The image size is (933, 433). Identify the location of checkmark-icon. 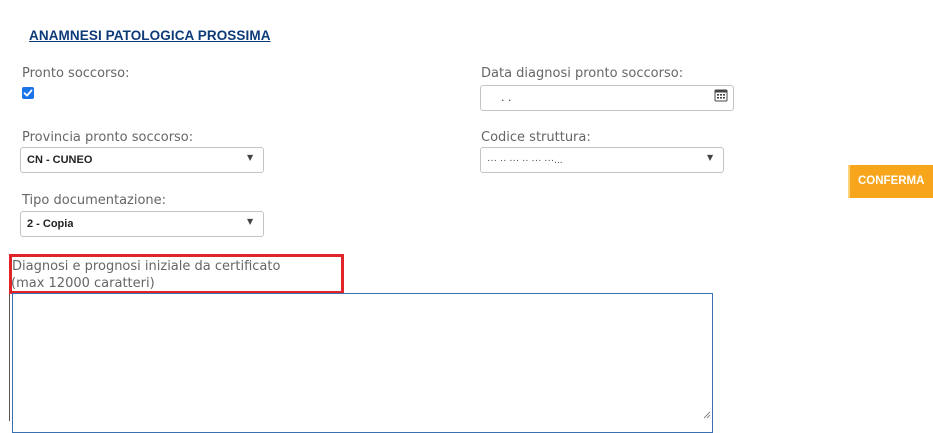
(28, 93).